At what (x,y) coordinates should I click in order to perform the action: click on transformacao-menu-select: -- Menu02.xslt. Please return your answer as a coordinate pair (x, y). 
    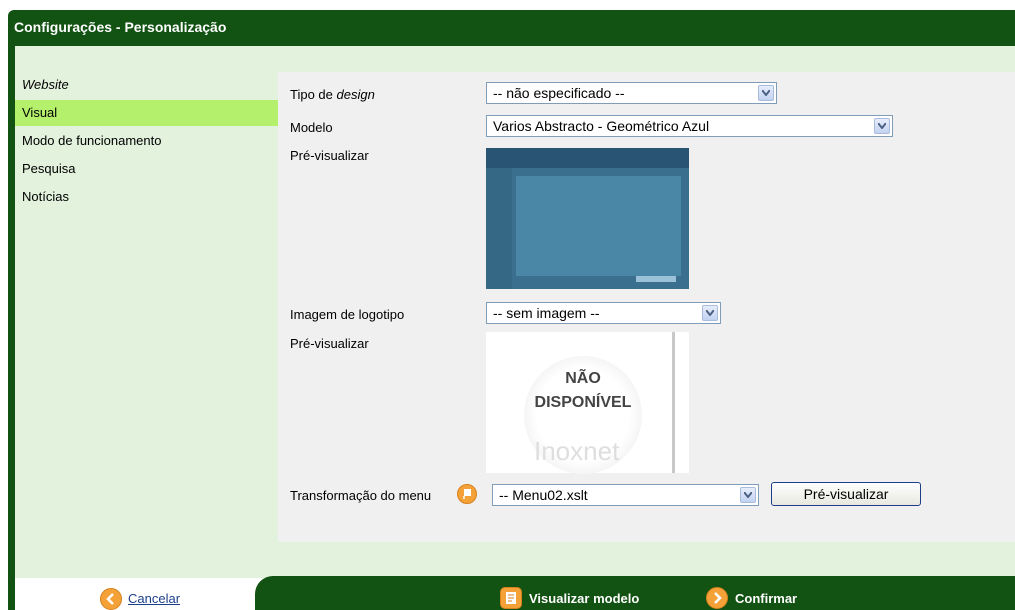
    Looking at the image, I should click on (625, 495).